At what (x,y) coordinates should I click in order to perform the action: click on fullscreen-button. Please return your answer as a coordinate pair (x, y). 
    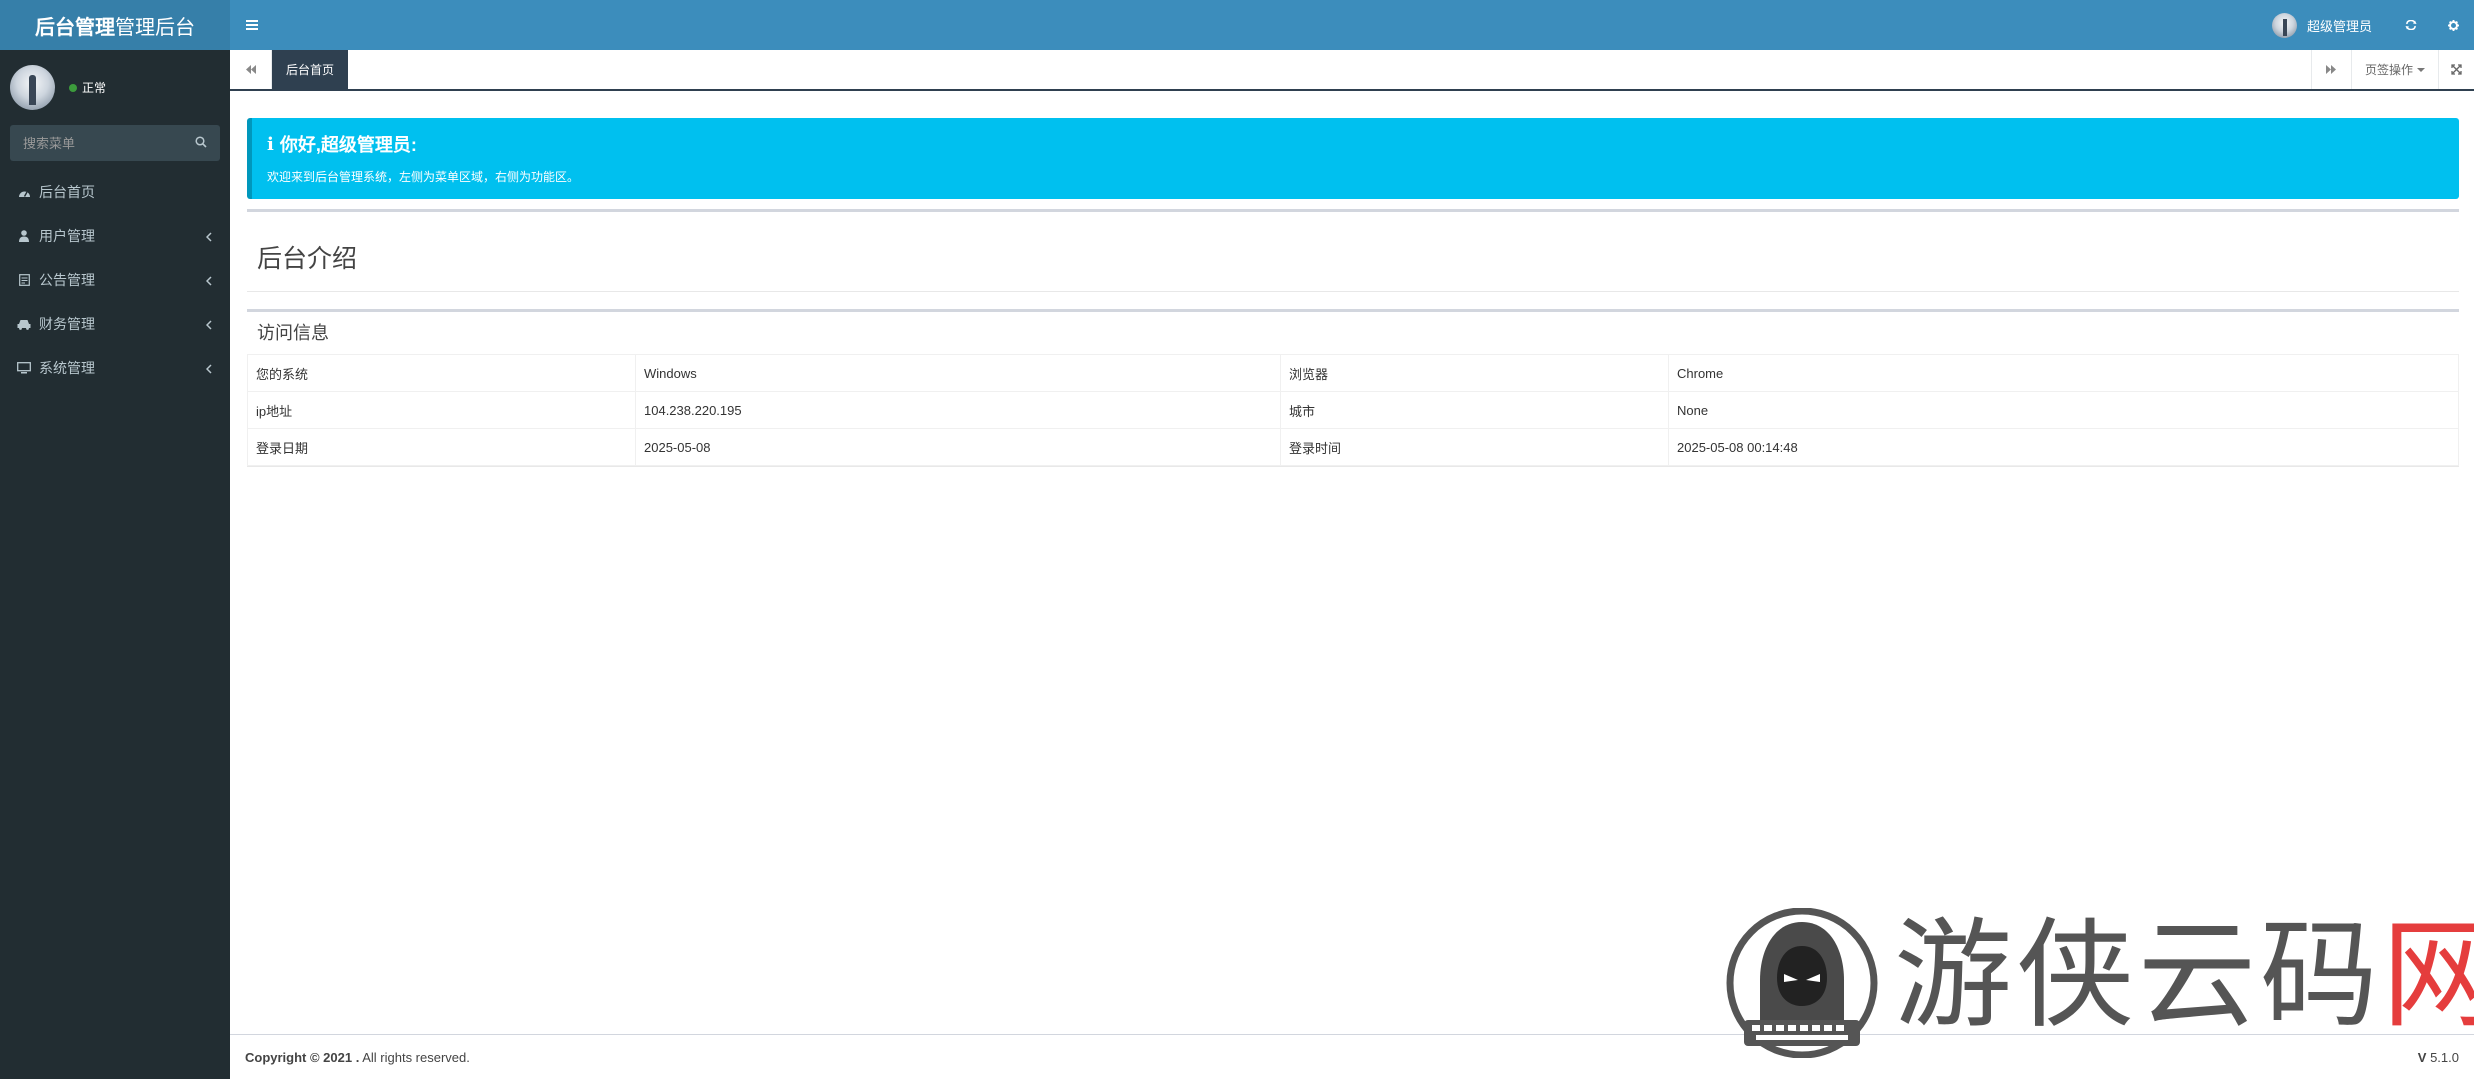
    Looking at the image, I should click on (2456, 69).